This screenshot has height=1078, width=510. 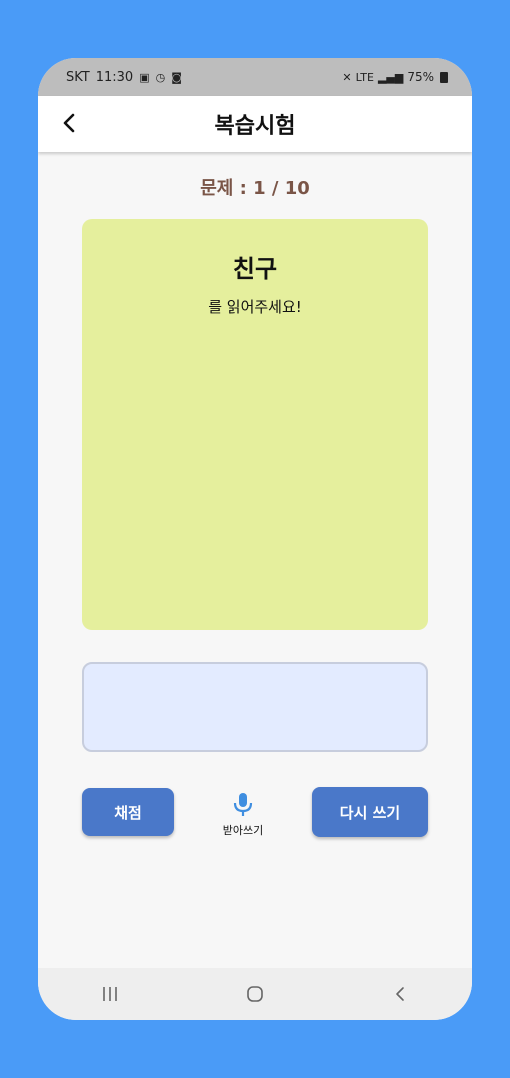 What do you see at coordinates (255, 707) in the screenshot?
I see `answer-input` at bounding box center [255, 707].